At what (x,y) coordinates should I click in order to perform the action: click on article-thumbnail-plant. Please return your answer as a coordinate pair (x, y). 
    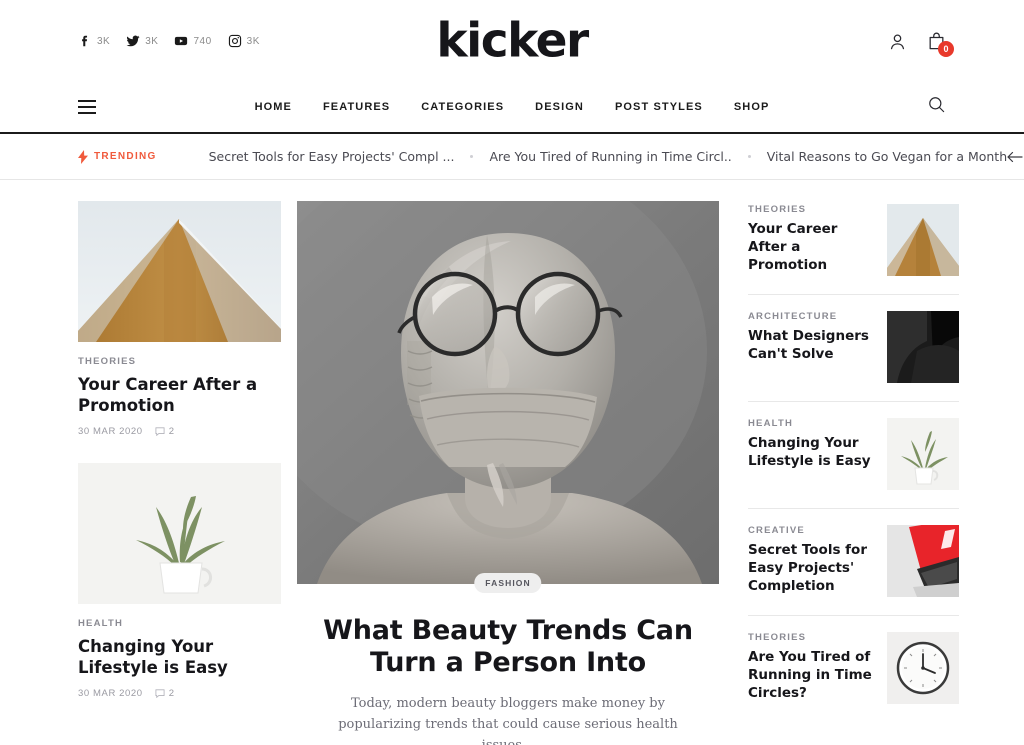
    Looking at the image, I should click on (179, 533).